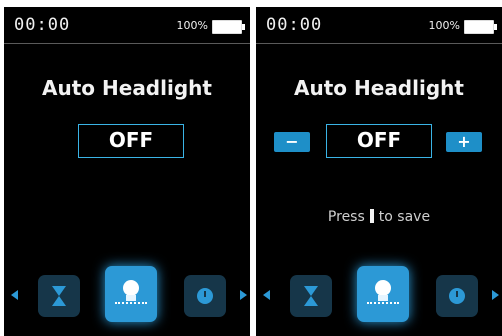 The width and height of the screenshot is (502, 336). I want to click on increase-button: +, so click(464, 142).